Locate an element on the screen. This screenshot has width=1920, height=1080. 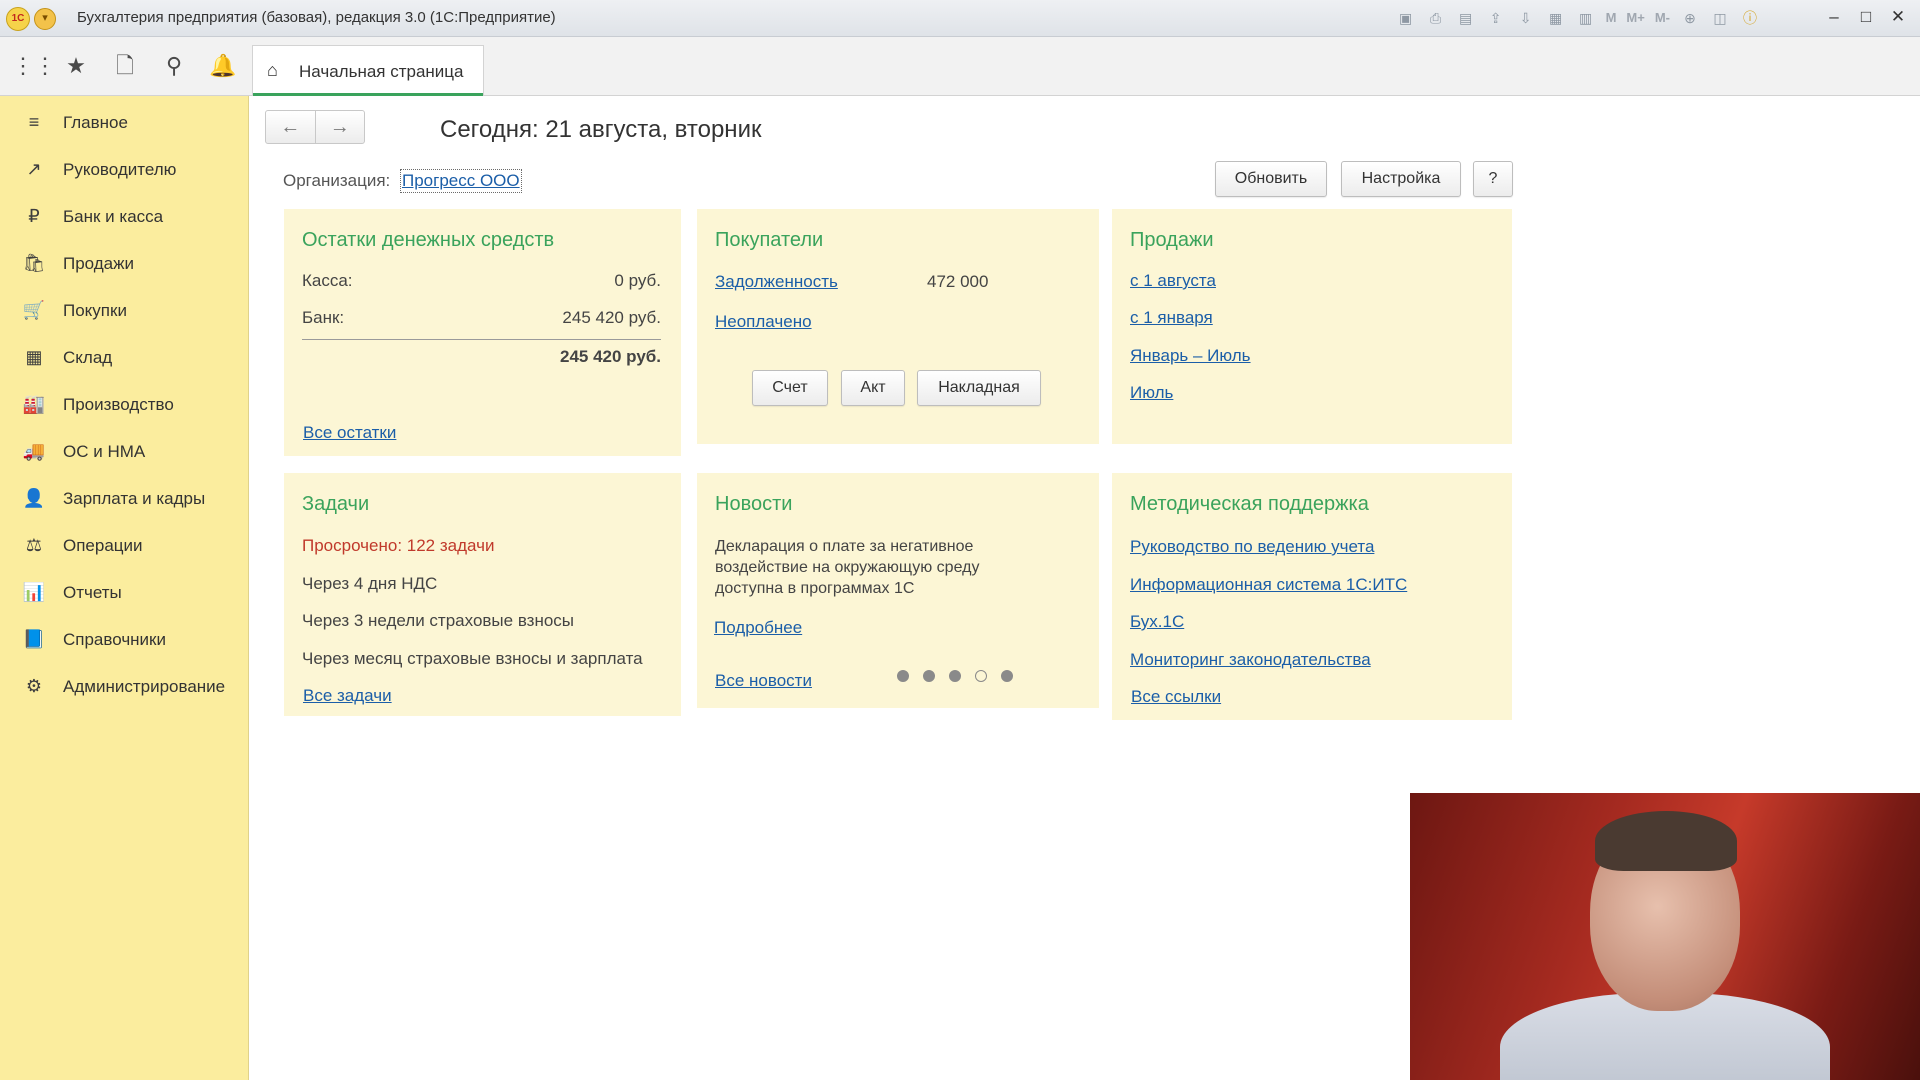
download-icon: ⇩ is located at coordinates (1526, 18).